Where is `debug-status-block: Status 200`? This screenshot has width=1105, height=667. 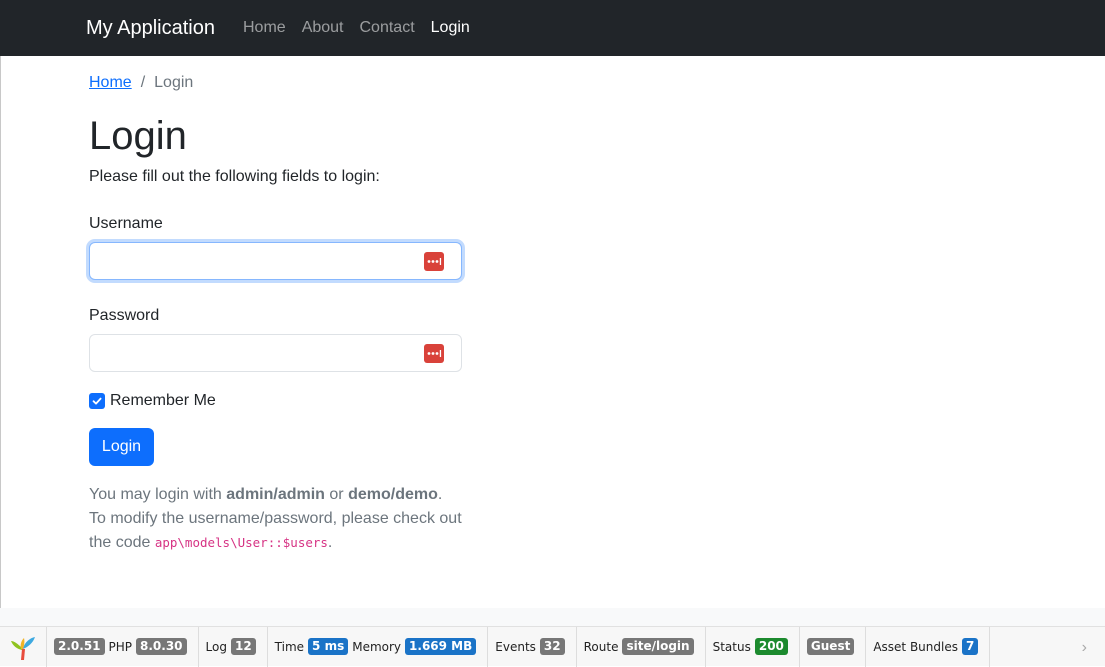 debug-status-block: Status 200 is located at coordinates (753, 646).